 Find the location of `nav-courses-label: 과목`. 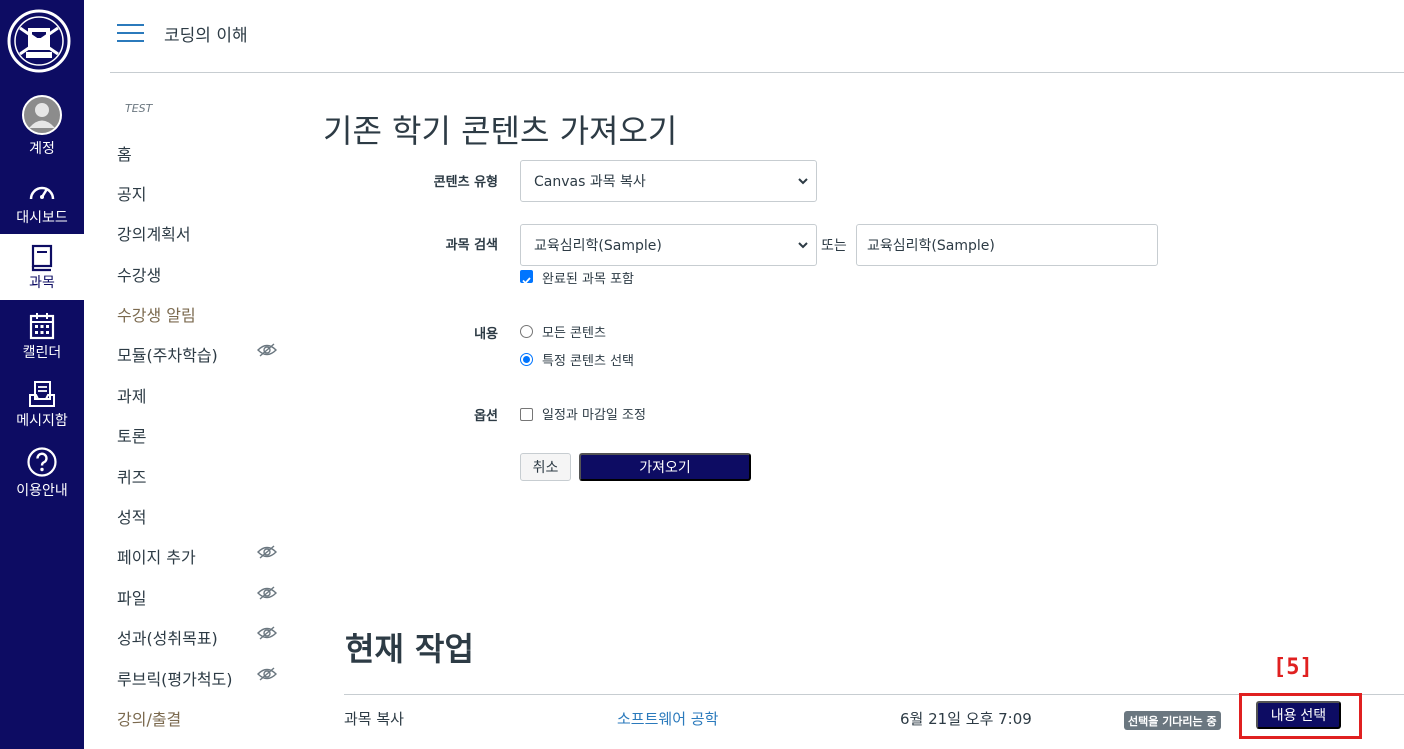

nav-courses-label: 과목 is located at coordinates (42, 283).